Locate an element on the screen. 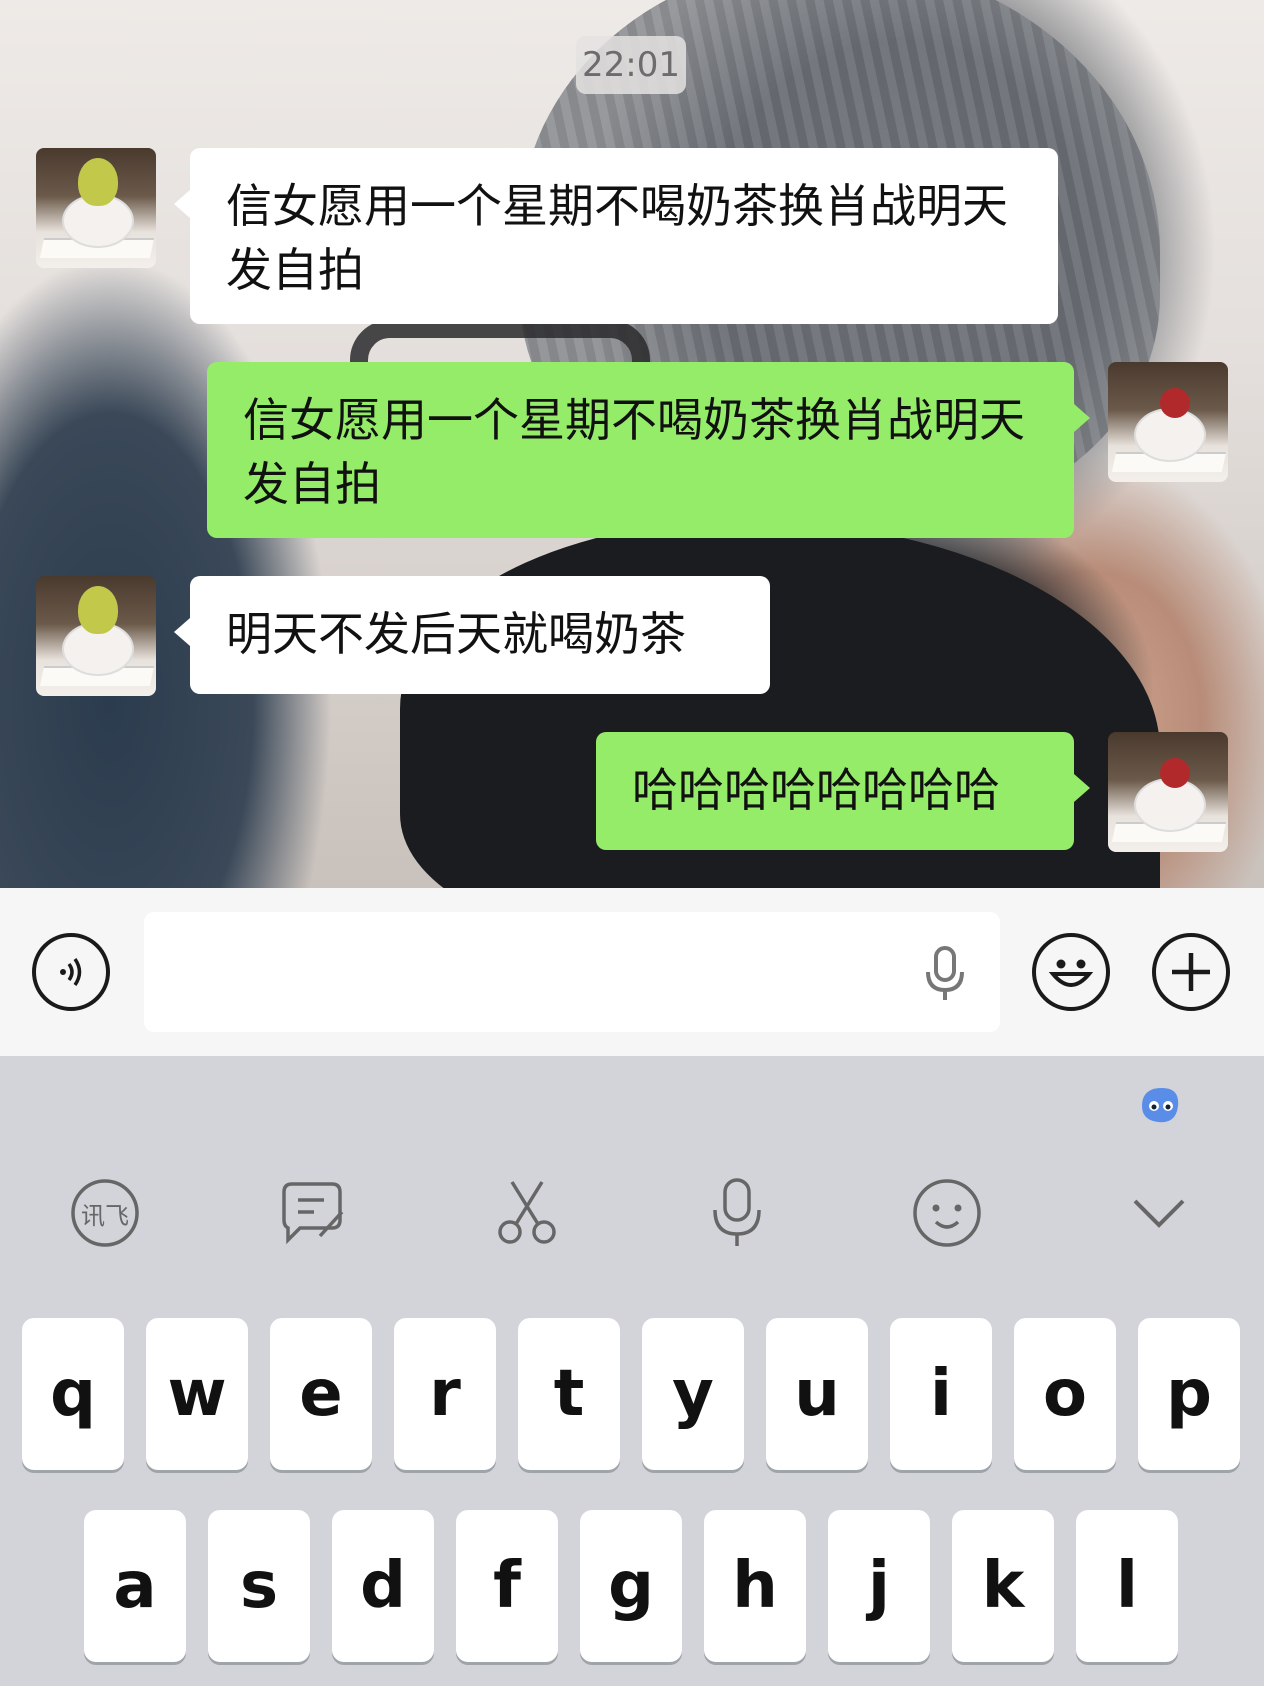  key-w: w is located at coordinates (197, 1394).